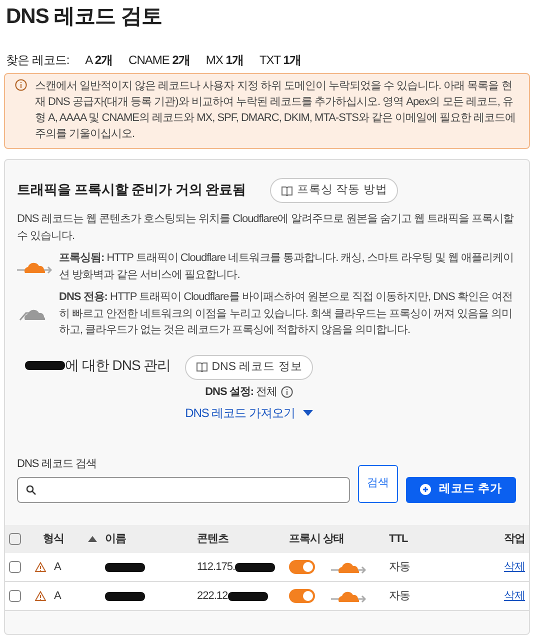 The width and height of the screenshot is (534, 635). I want to click on column-header: TTL, so click(398, 539).